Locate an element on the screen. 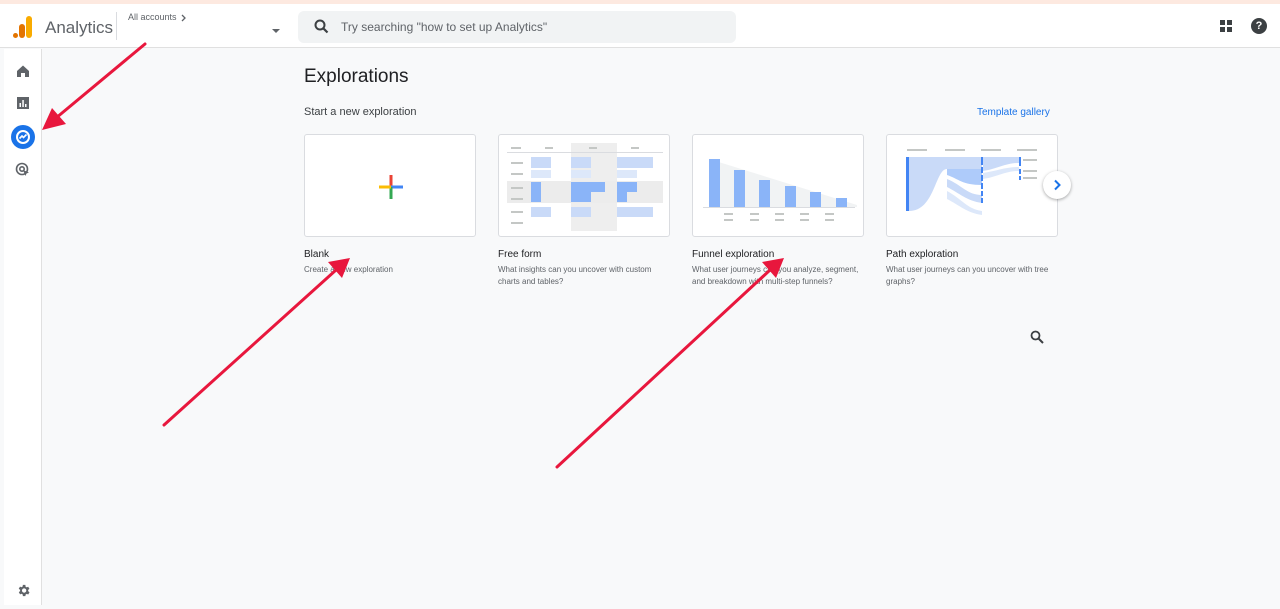 This screenshot has width=1280, height=609. plus-icon is located at coordinates (391, 187).